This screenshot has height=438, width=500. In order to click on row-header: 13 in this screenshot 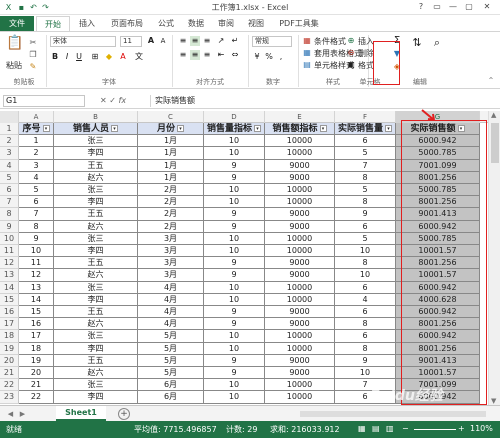, I will do `click(9, 275)`.